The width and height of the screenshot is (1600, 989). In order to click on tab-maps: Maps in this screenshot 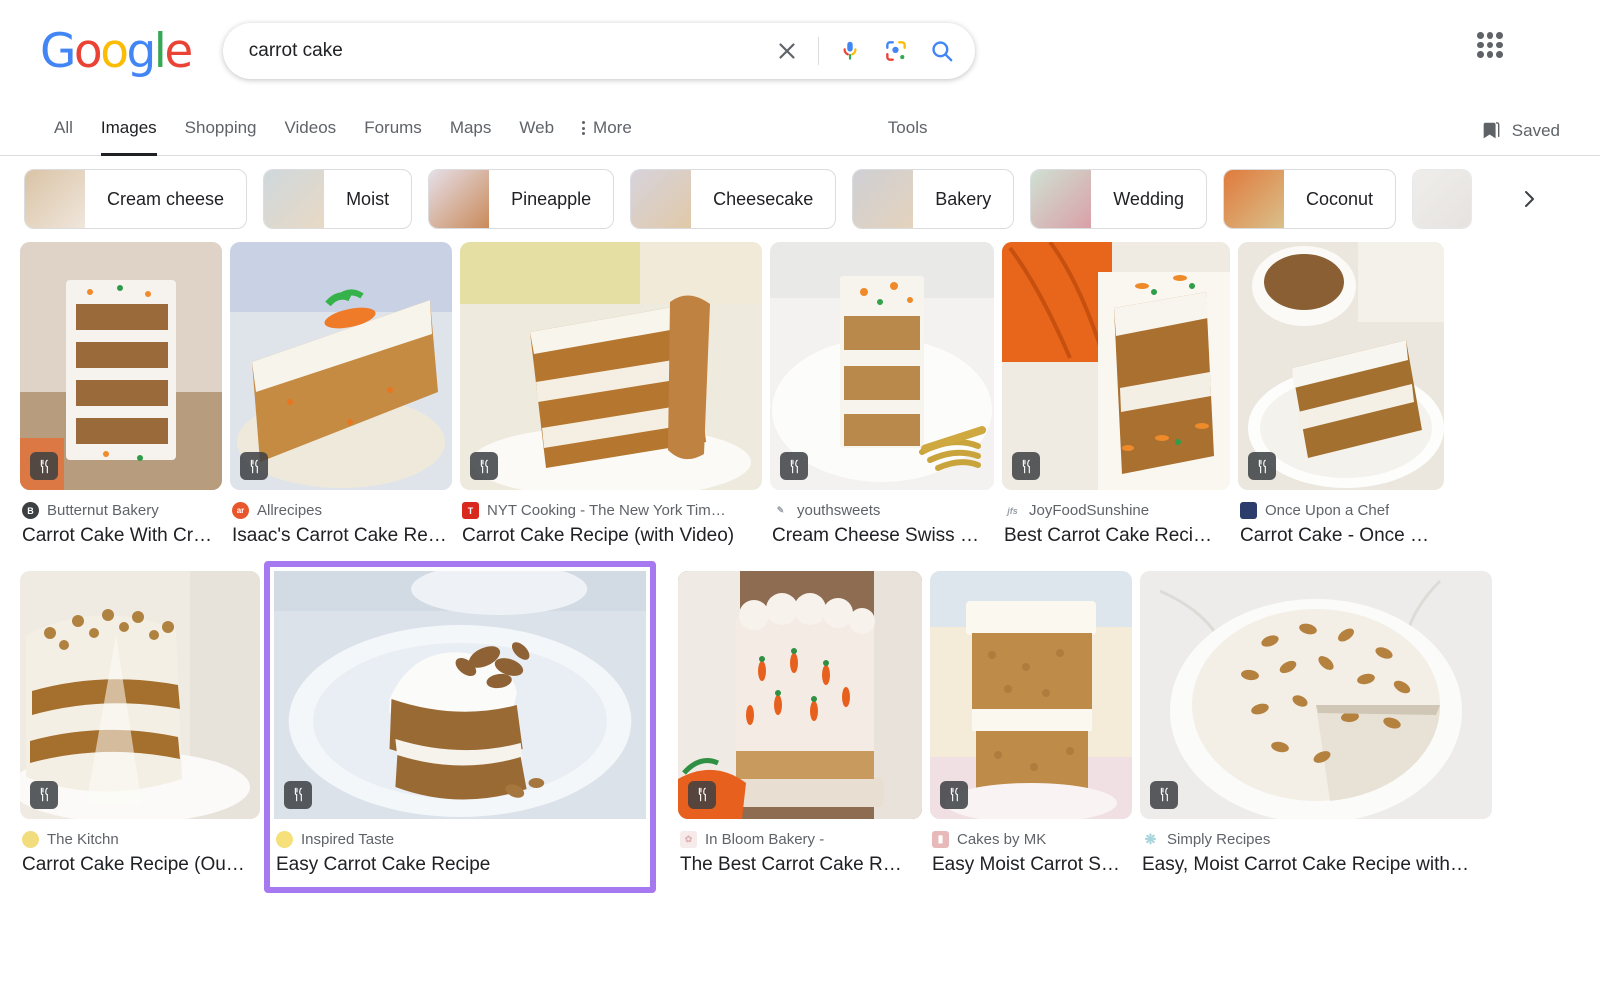, I will do `click(471, 136)`.